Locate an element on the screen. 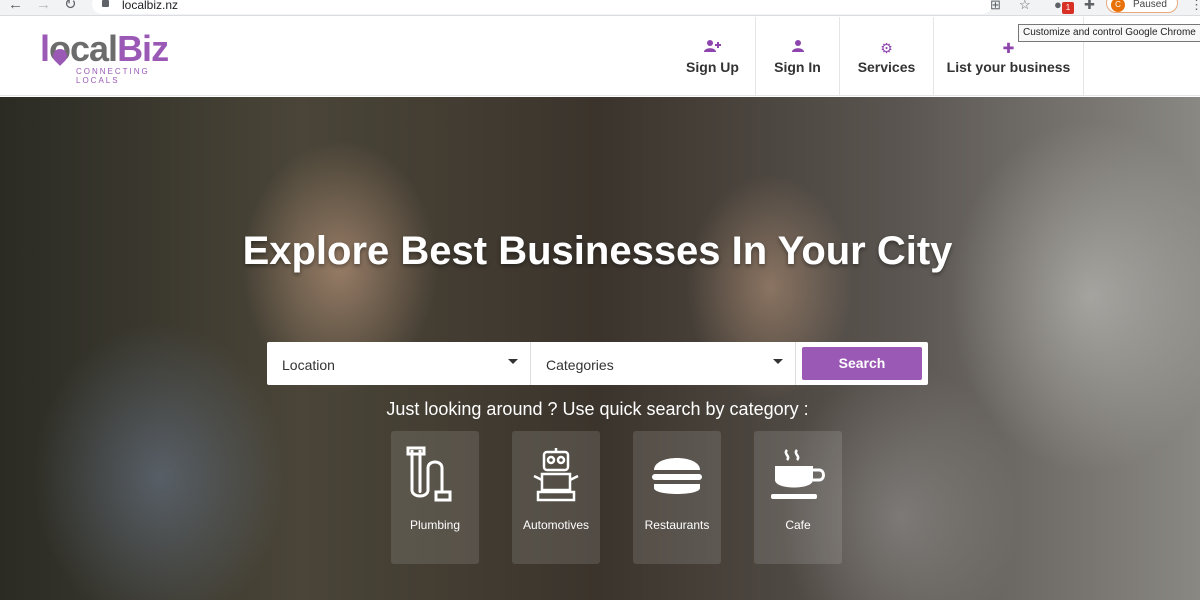 Image resolution: width=1200 pixels, height=600 pixels. category-label: Automotives is located at coordinates (556, 525).